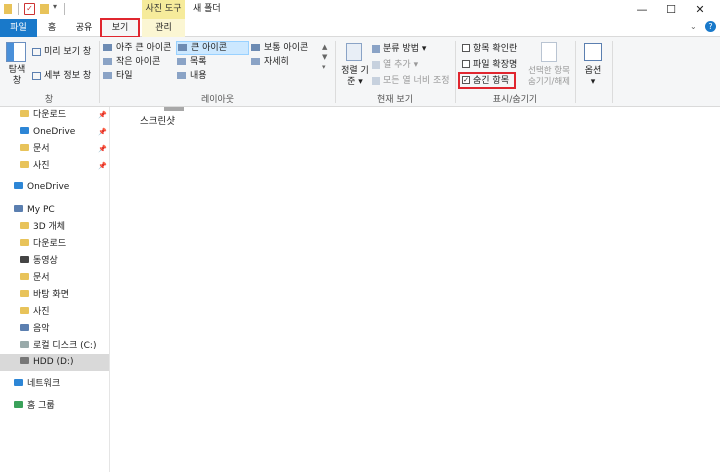 This screenshot has height=472, width=720. What do you see at coordinates (107, 47) in the screenshot?
I see `extra-large-icons-icon` at bounding box center [107, 47].